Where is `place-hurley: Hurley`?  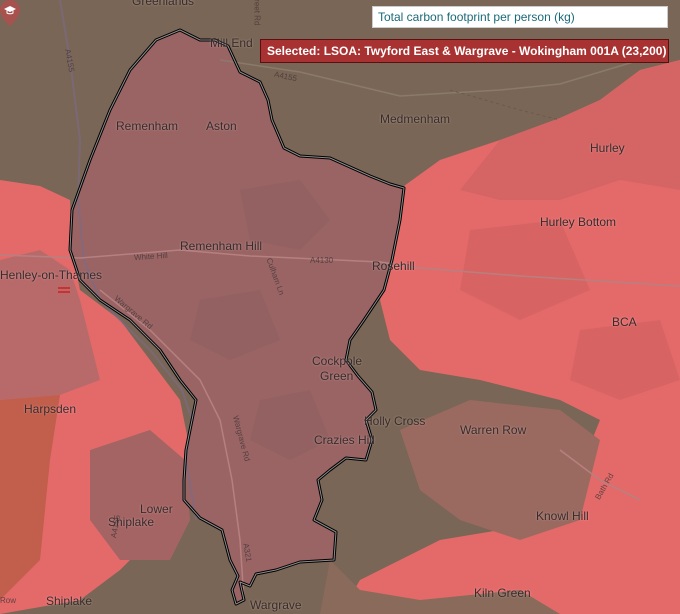 place-hurley: Hurley is located at coordinates (607, 148).